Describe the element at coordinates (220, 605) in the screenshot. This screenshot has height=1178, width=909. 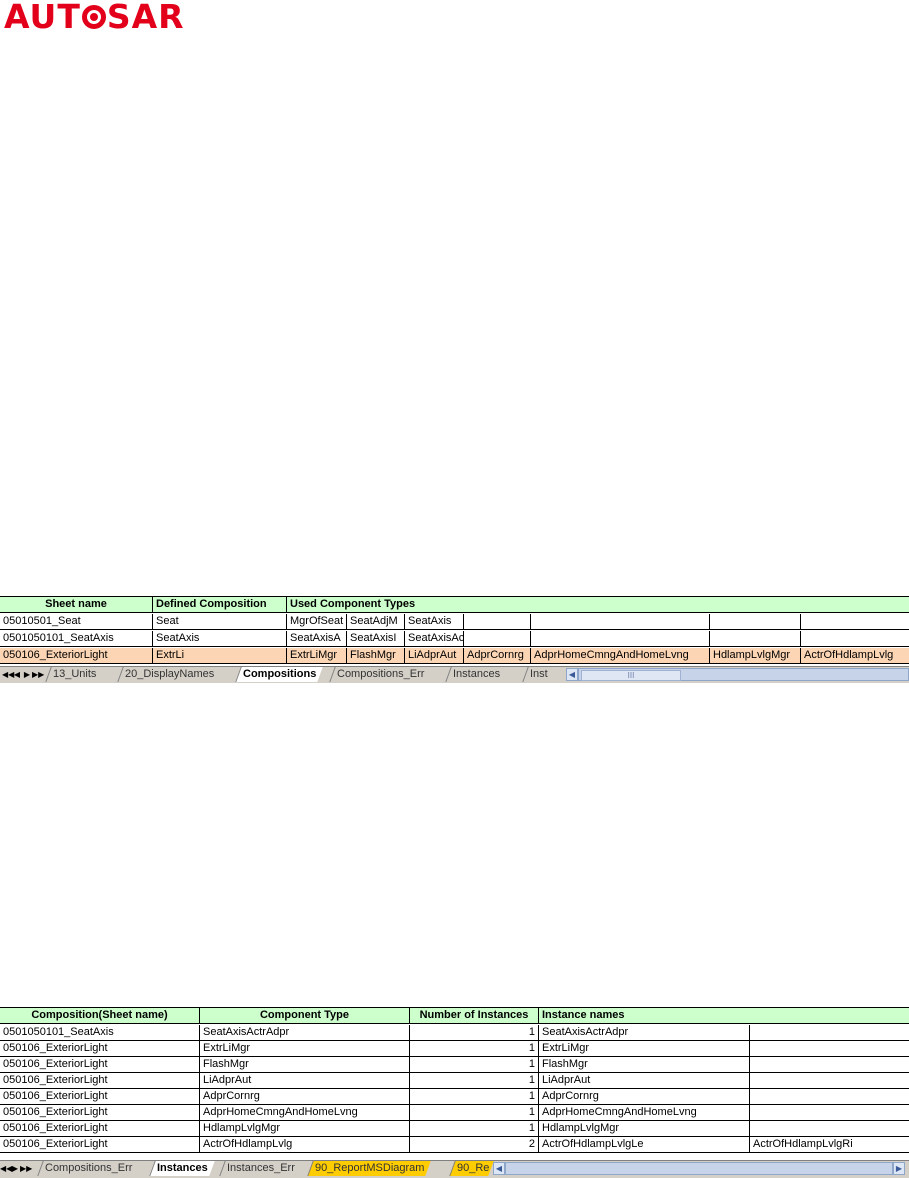
I see `header-defined-composition: Defined Composition` at that location.